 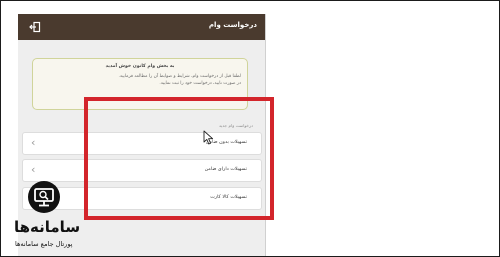 I want to click on loan-item-label: تسهیلات کالا کارت, so click(x=228, y=197).